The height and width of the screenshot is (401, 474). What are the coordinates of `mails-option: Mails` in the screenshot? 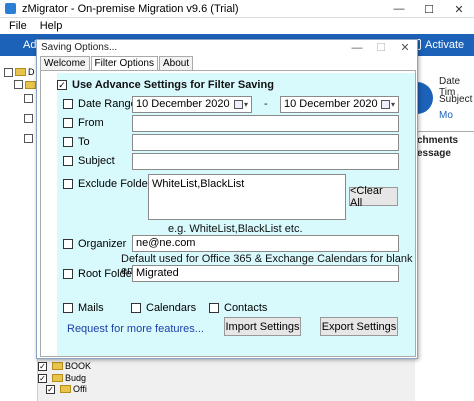 It's located at (83, 308).